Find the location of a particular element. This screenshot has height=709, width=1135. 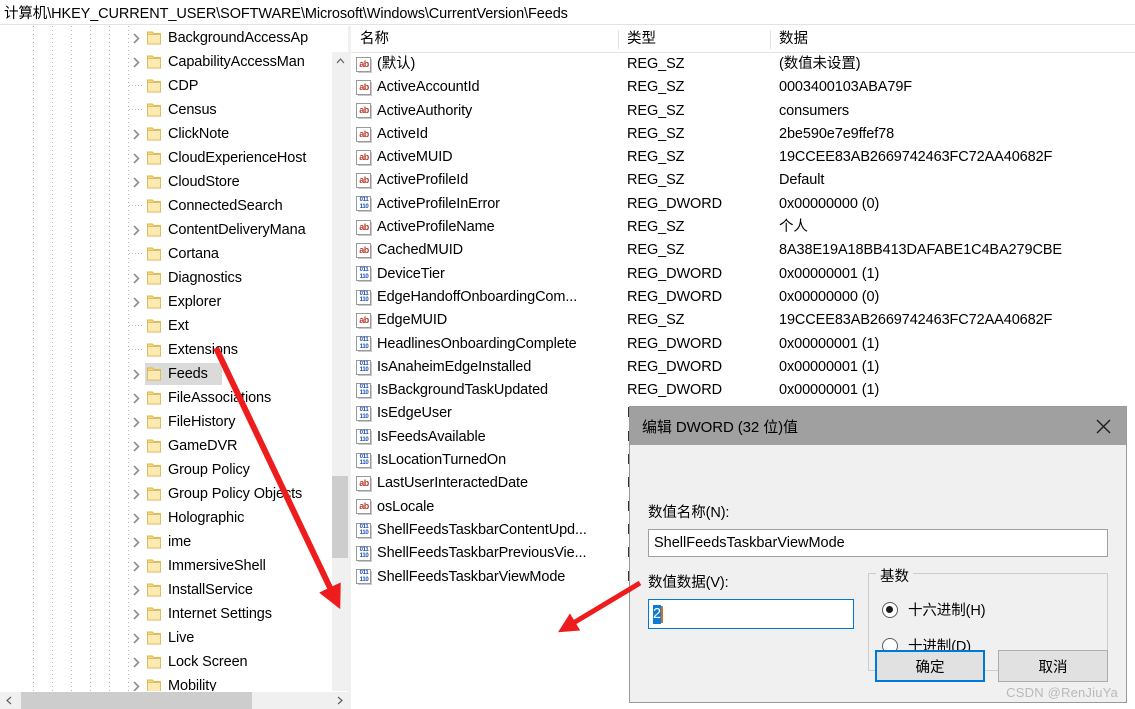

radio-hexadecimal: 十六进制(H) is located at coordinates (934, 609).